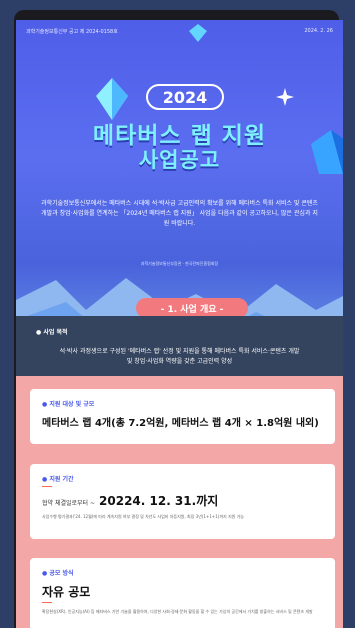 The image size is (355, 628). What do you see at coordinates (180, 423) in the screenshot?
I see `support-main: 메타버스 랩 4개(총 7.2억원, 메타버스 랩 4개 × 1.8억원 내외)` at bounding box center [180, 423].